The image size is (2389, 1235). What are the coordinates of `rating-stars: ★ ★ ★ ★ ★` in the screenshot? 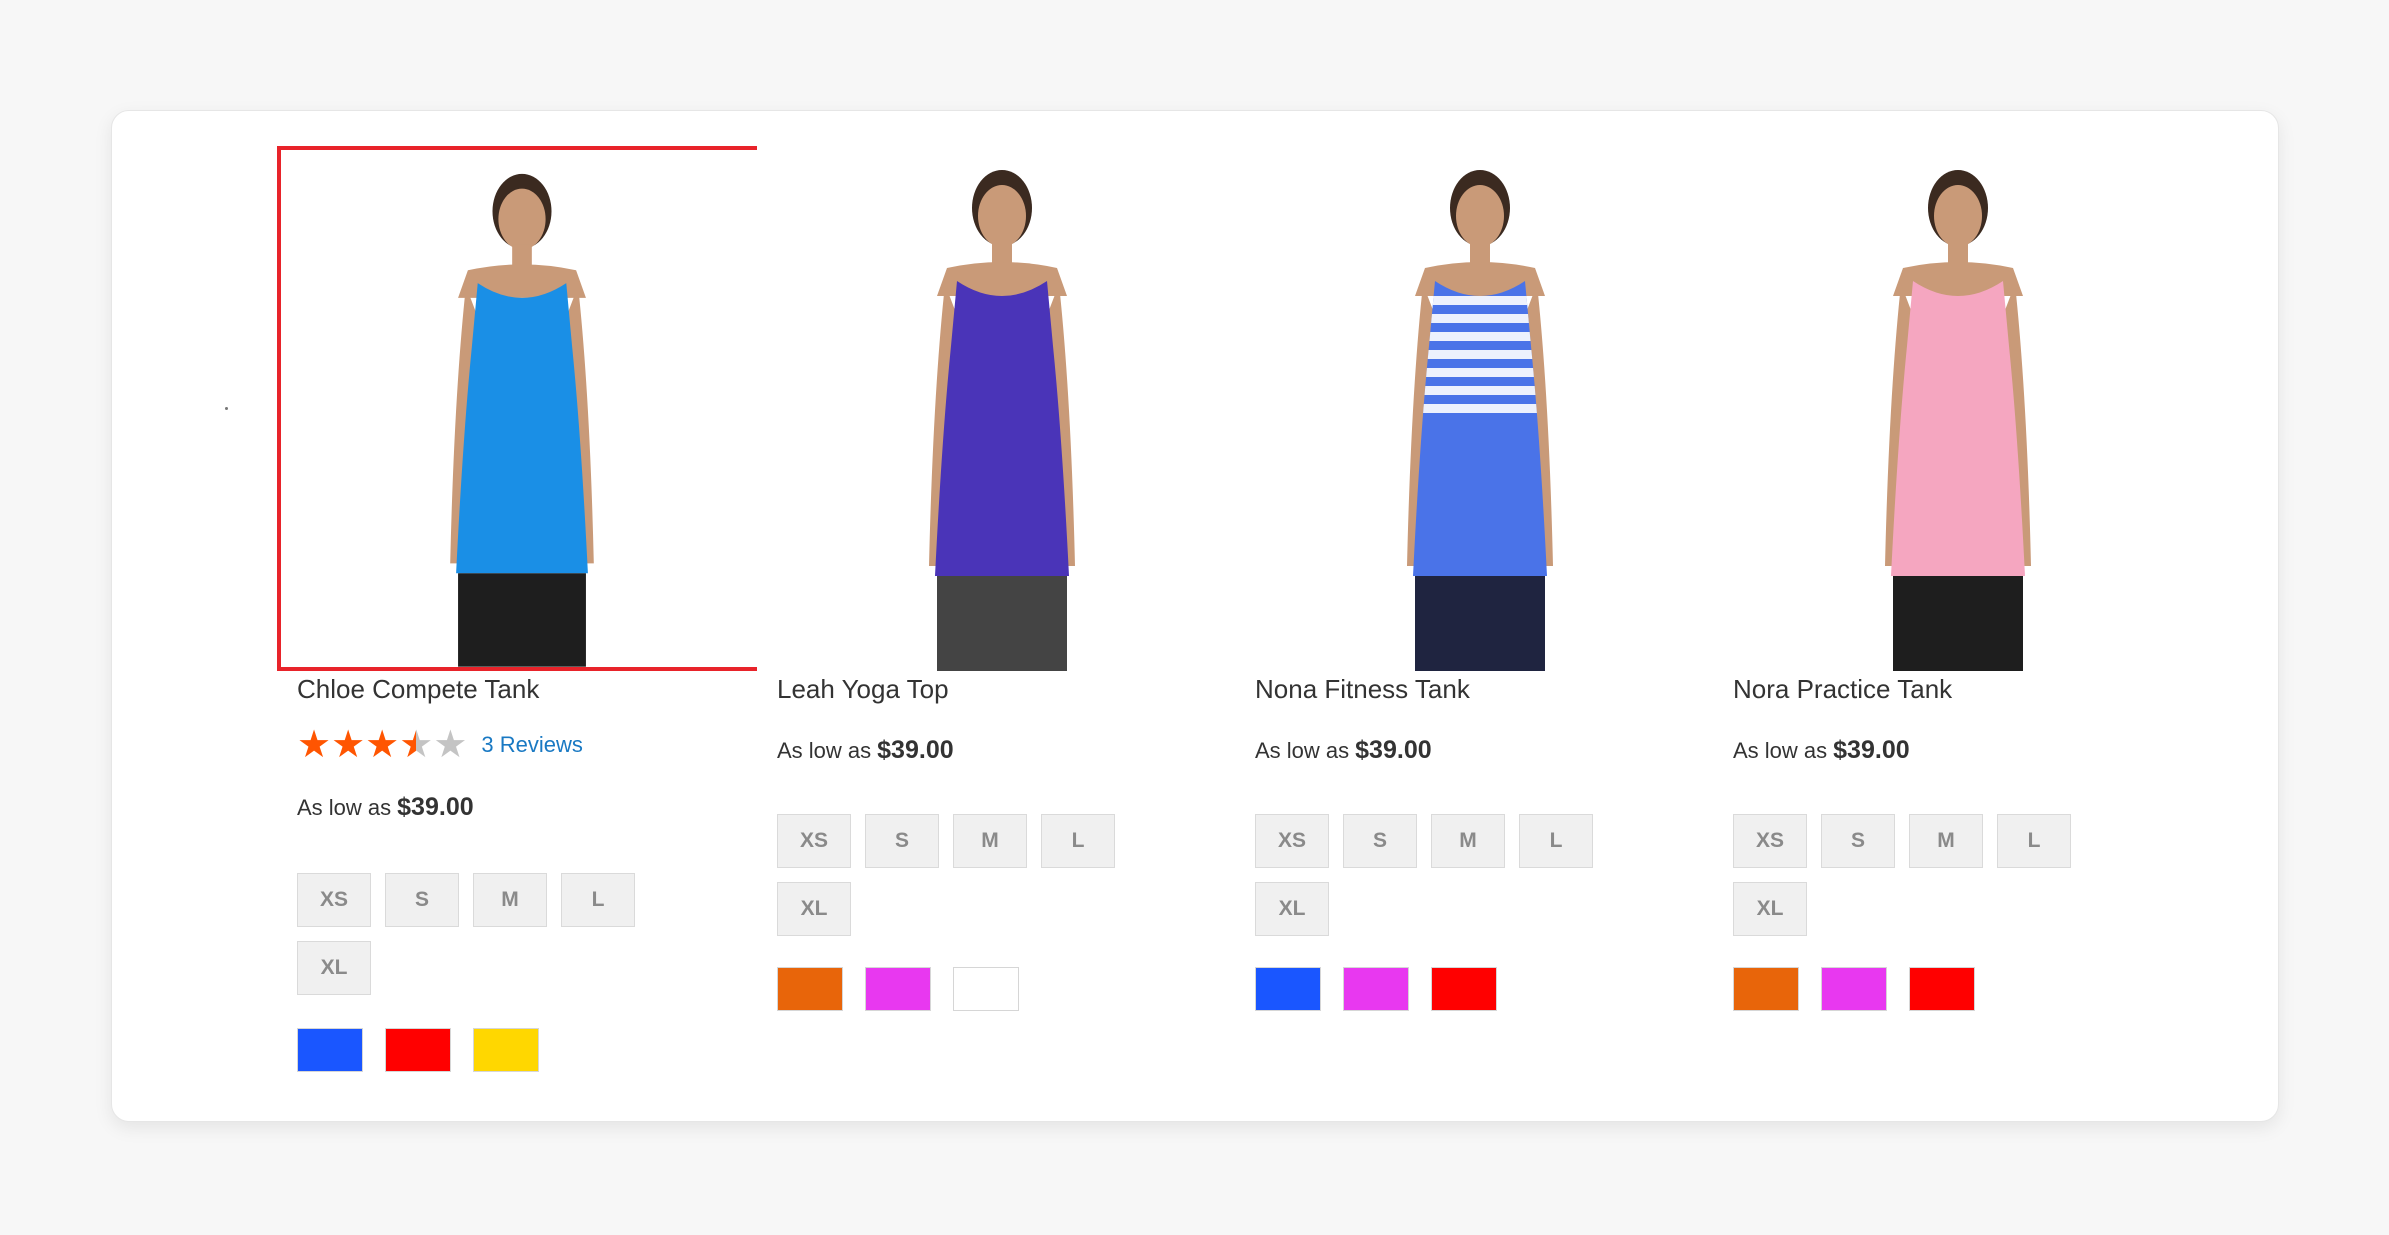 It's located at (382, 745).